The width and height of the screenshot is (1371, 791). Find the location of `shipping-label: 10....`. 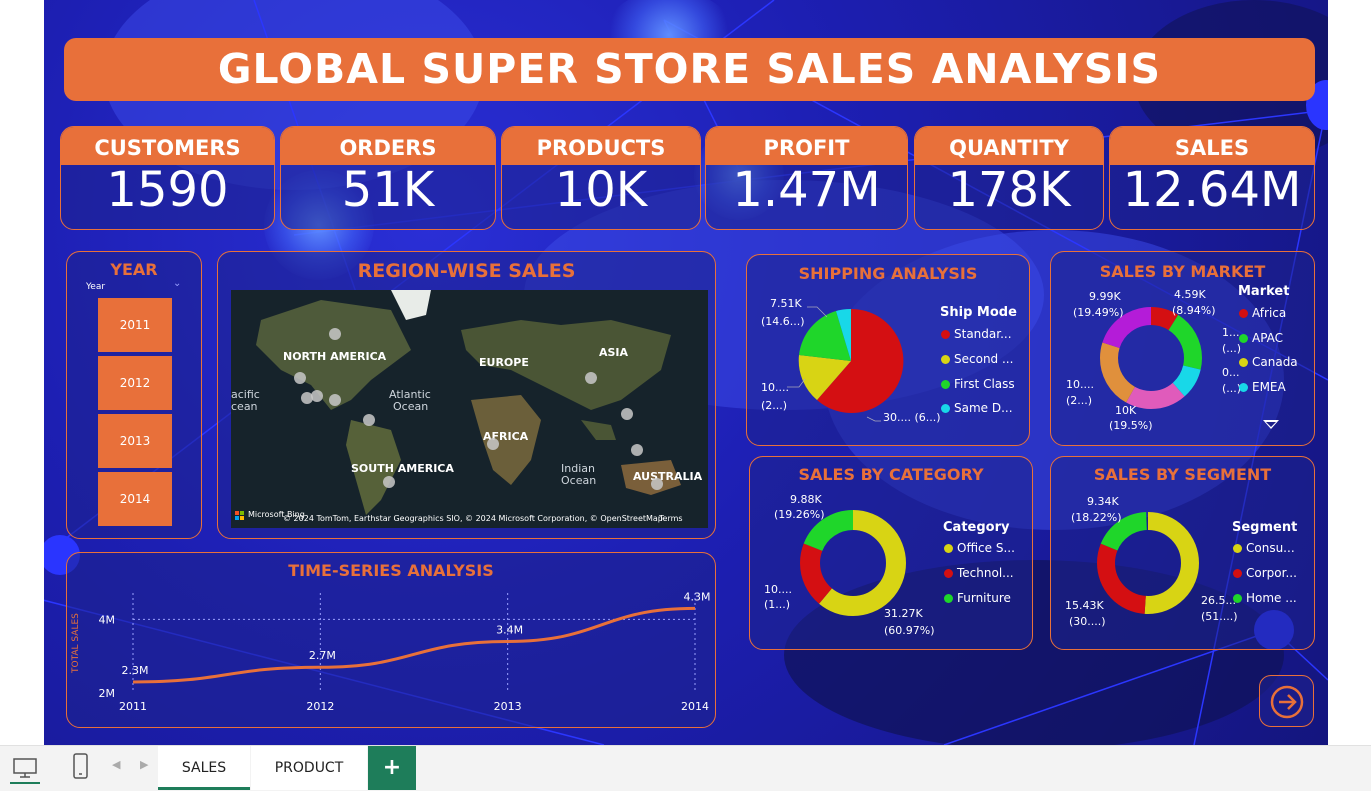

shipping-label: 10.... is located at coordinates (775, 387).